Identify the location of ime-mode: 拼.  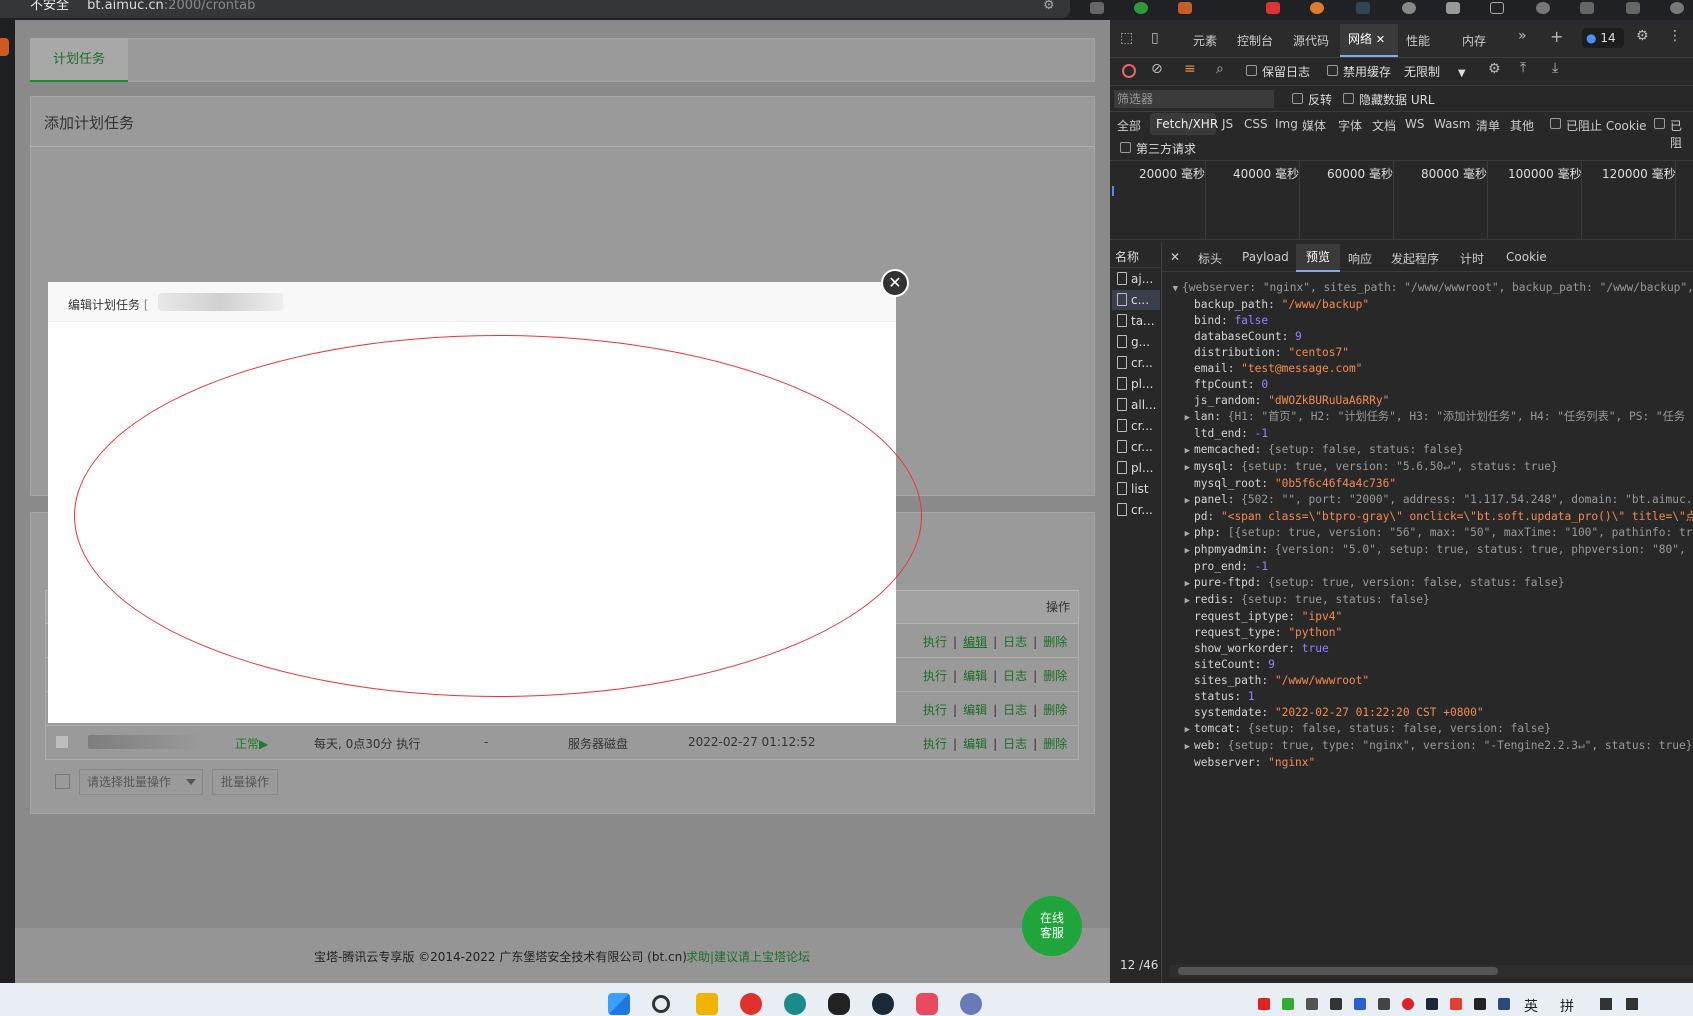
(1567, 1006).